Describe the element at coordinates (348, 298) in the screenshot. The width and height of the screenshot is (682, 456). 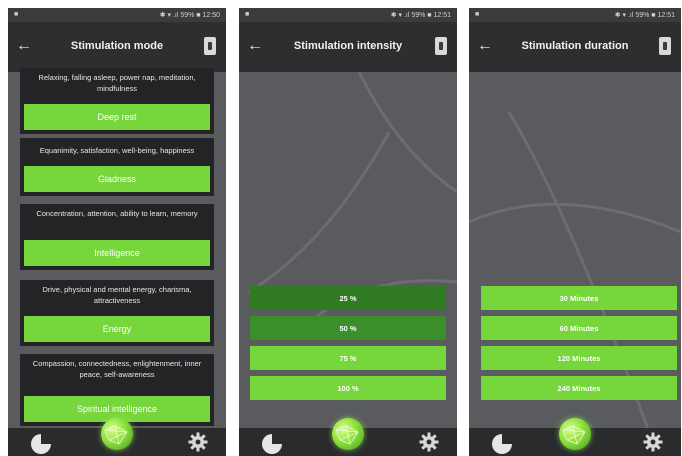
I see `intensity-25-button: 25 %` at that location.